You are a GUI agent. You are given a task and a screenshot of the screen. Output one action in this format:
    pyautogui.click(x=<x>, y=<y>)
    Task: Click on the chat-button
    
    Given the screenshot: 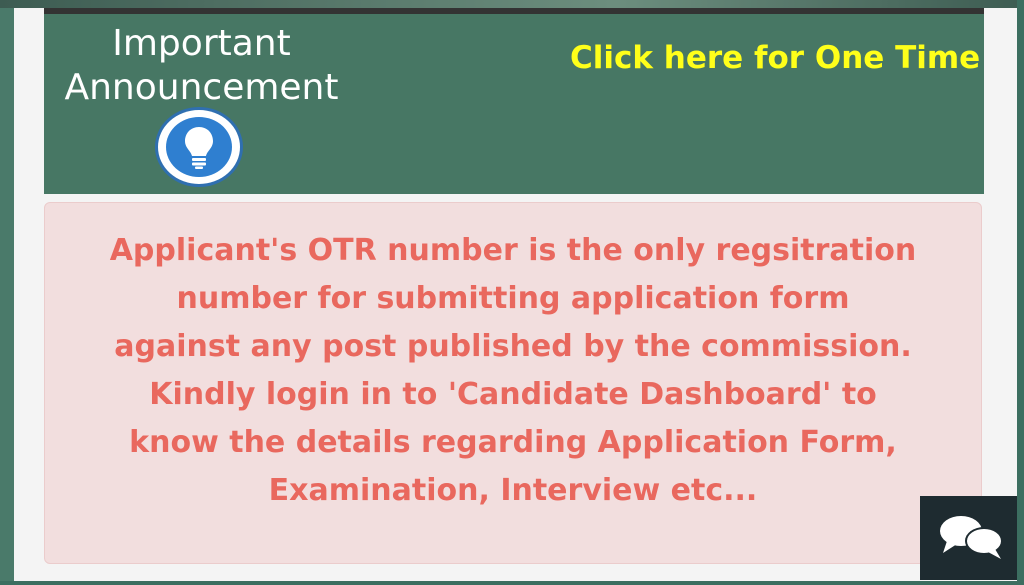 What is the action you would take?
    pyautogui.click(x=972, y=538)
    